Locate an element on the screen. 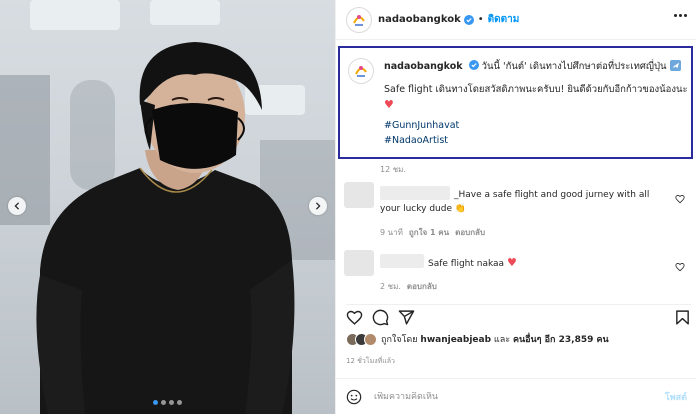 The image size is (696, 414). chevron-right-icon is located at coordinates (318, 206).